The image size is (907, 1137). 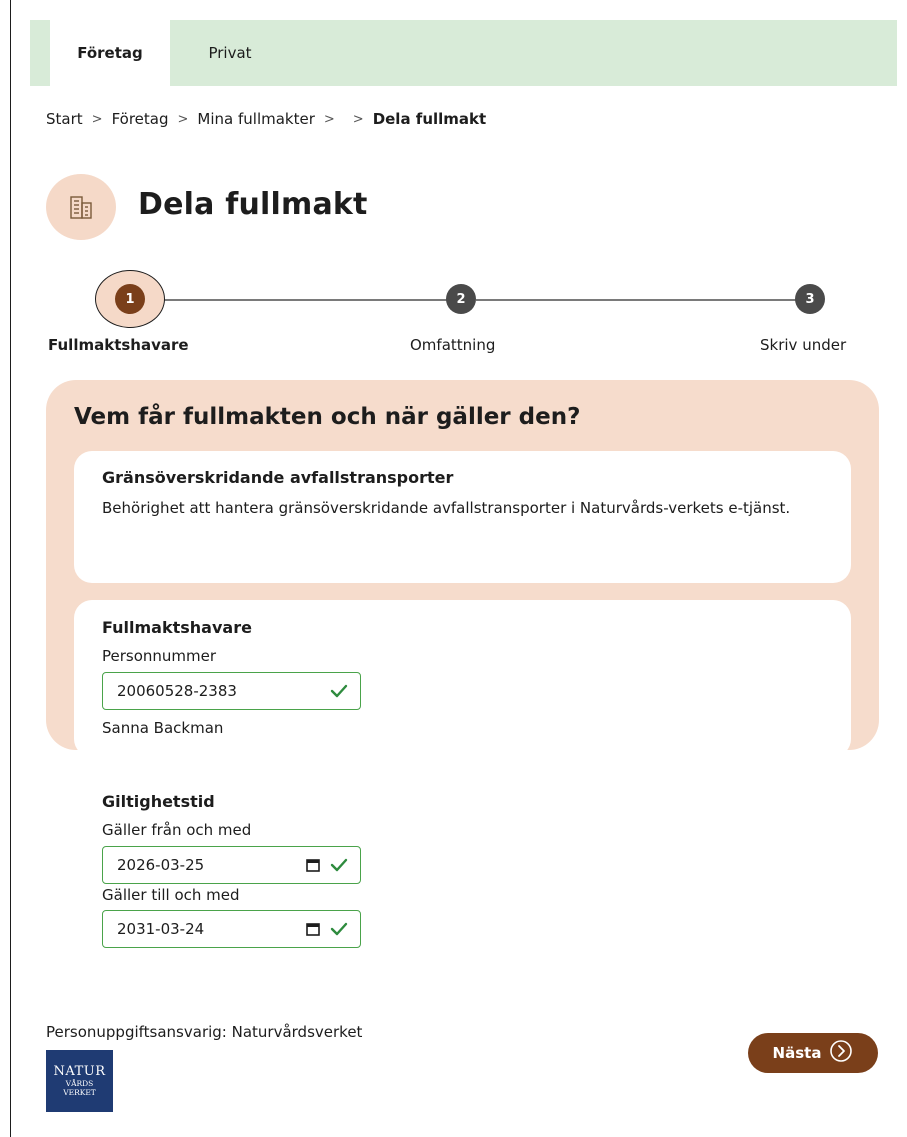 What do you see at coordinates (177, 830) in the screenshot?
I see `valid-from-label: Gäller från och med` at bounding box center [177, 830].